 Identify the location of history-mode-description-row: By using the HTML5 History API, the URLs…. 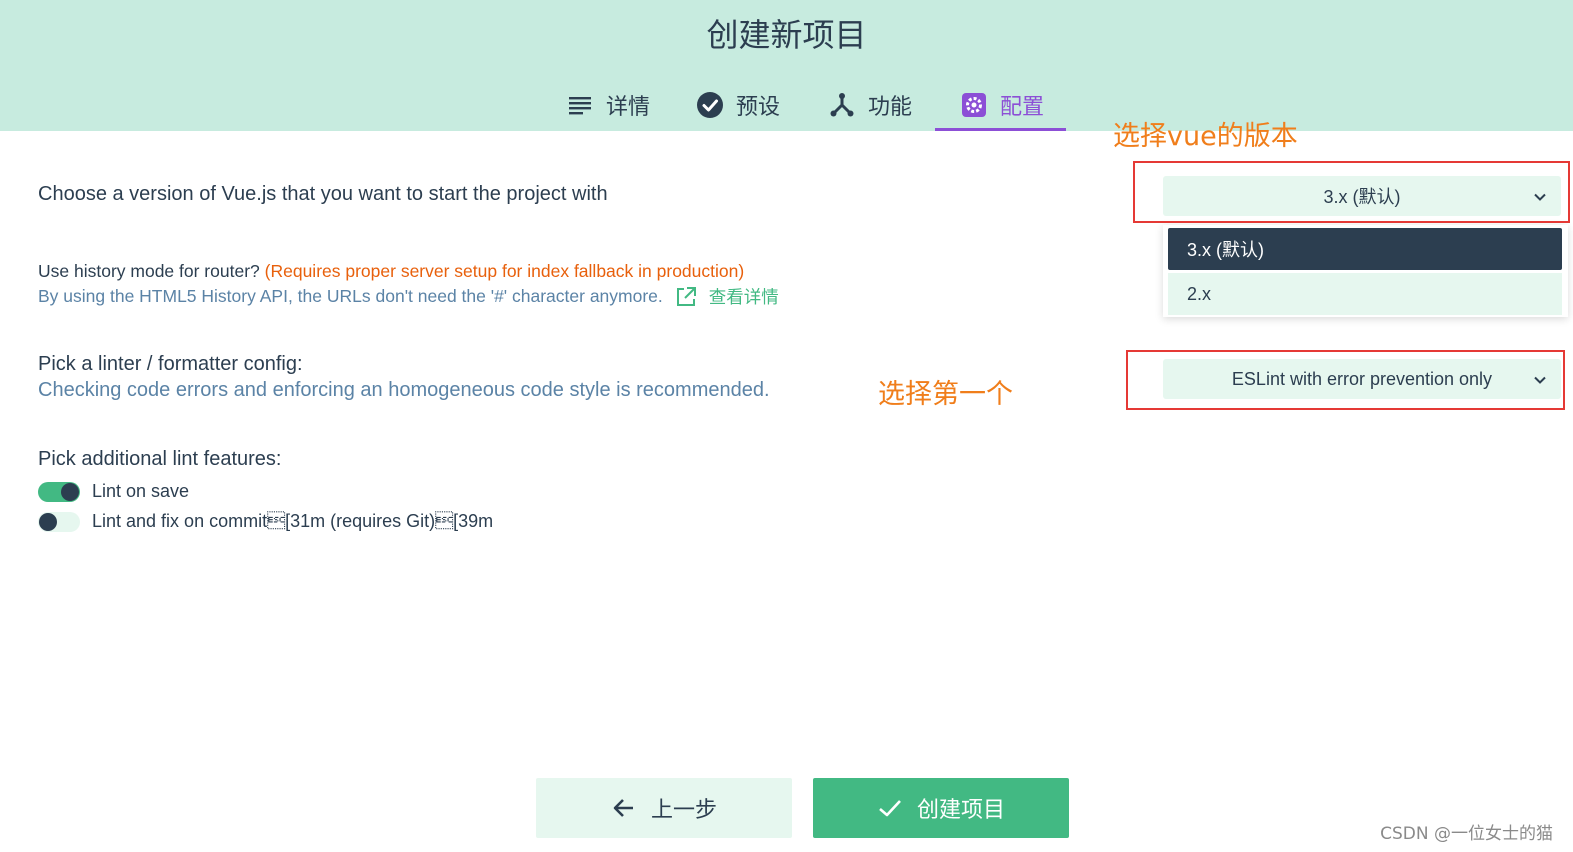
(408, 296).